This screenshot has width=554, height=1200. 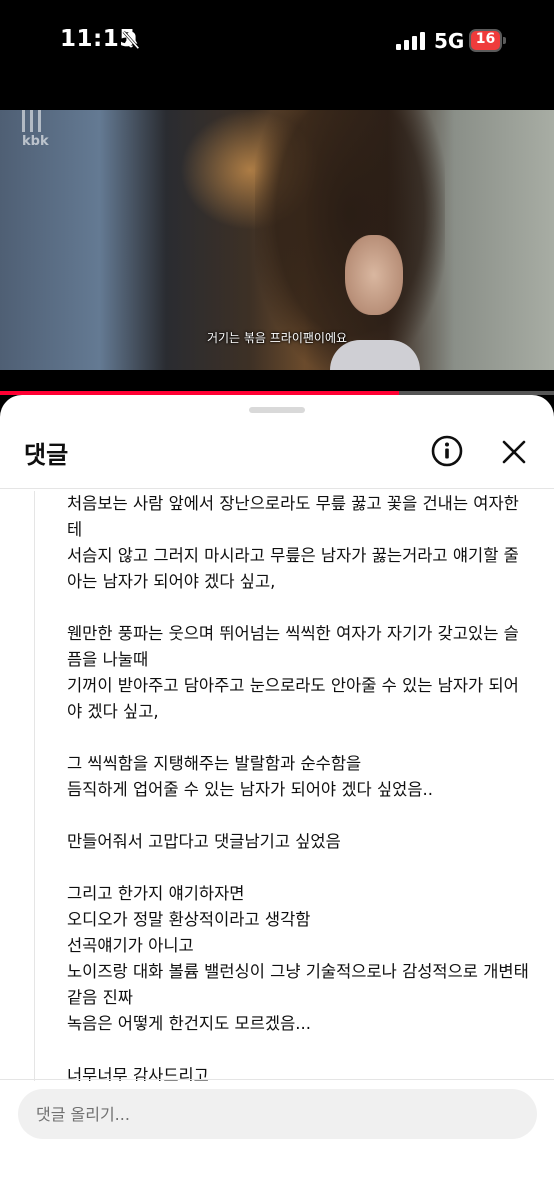 What do you see at coordinates (250, 789) in the screenshot?
I see `comment-line: 듬직하게 업어줄 수 있는 남자가 되어야 겠다 싶었음..` at bounding box center [250, 789].